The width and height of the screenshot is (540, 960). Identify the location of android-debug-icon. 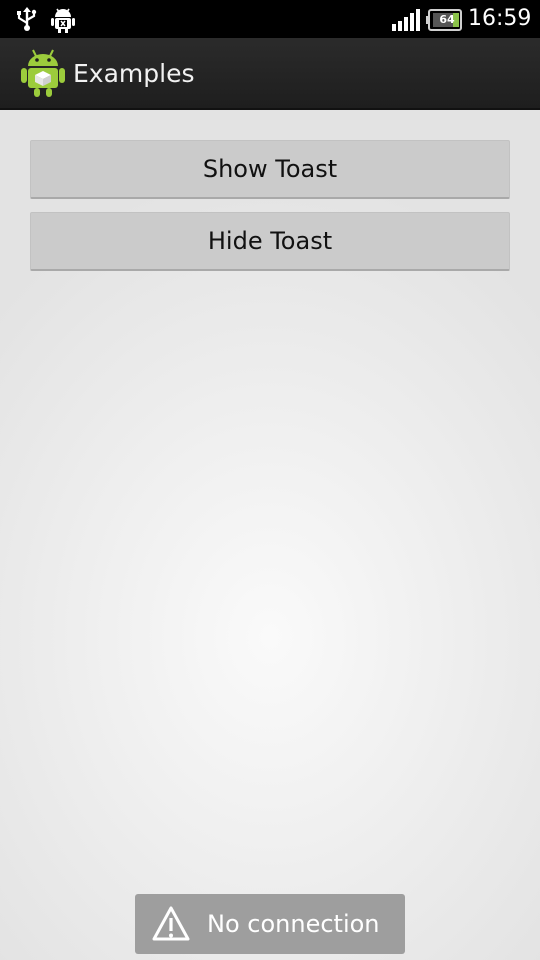
(63, 22).